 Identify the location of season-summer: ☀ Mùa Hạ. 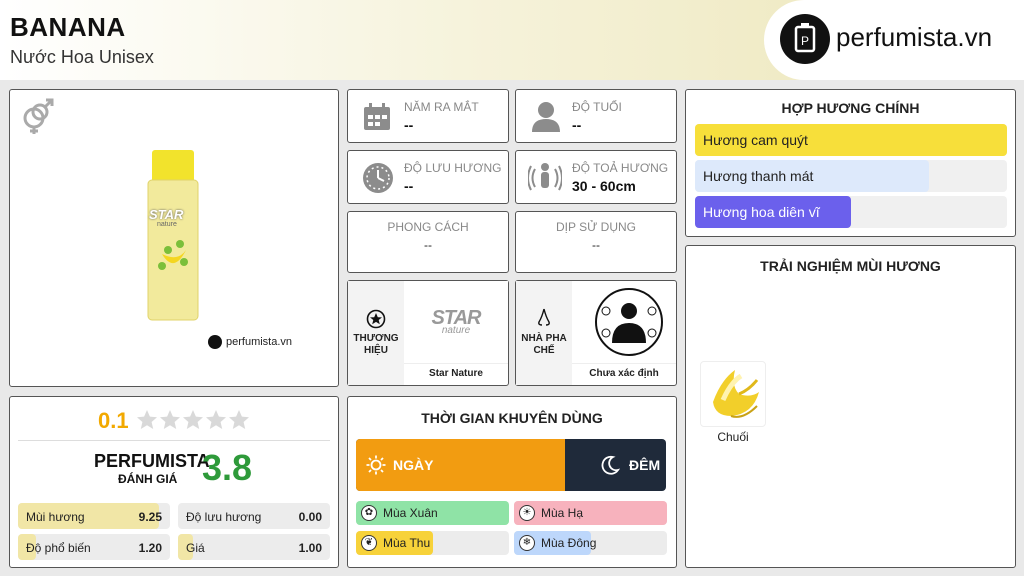
(590, 513).